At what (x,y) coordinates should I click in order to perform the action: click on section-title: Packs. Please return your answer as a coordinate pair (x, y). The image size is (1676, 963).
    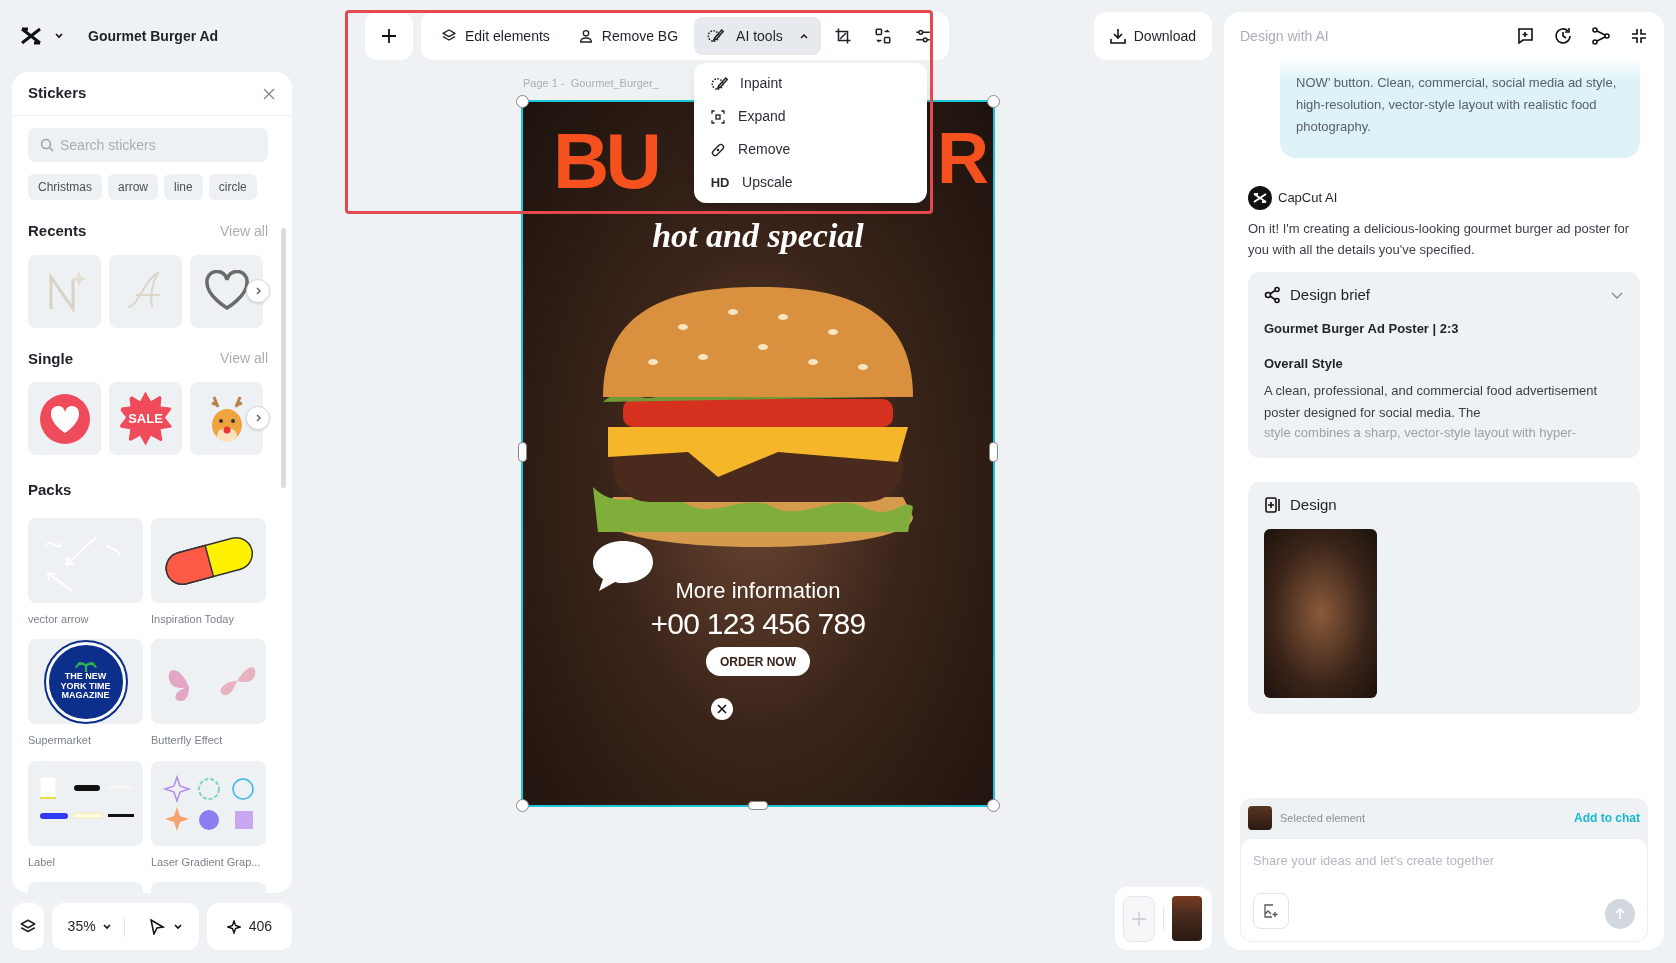
    Looking at the image, I should click on (50, 490).